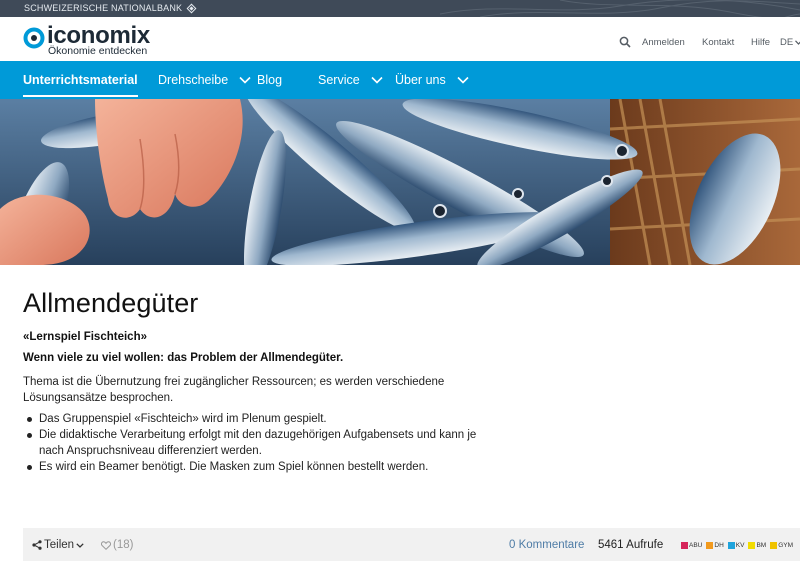 The height and width of the screenshot is (561, 800). Describe the element at coordinates (34, 38) in the screenshot. I see `logo-ring-icon` at that location.